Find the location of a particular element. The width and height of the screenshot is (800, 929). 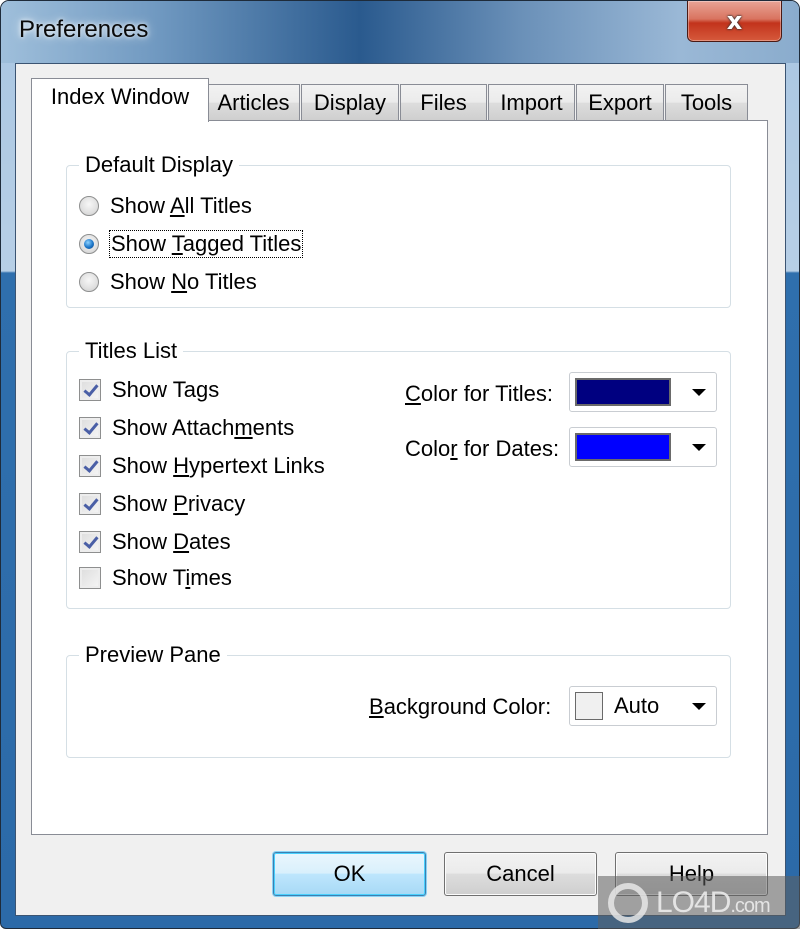

option-label: Show Times is located at coordinates (172, 577).